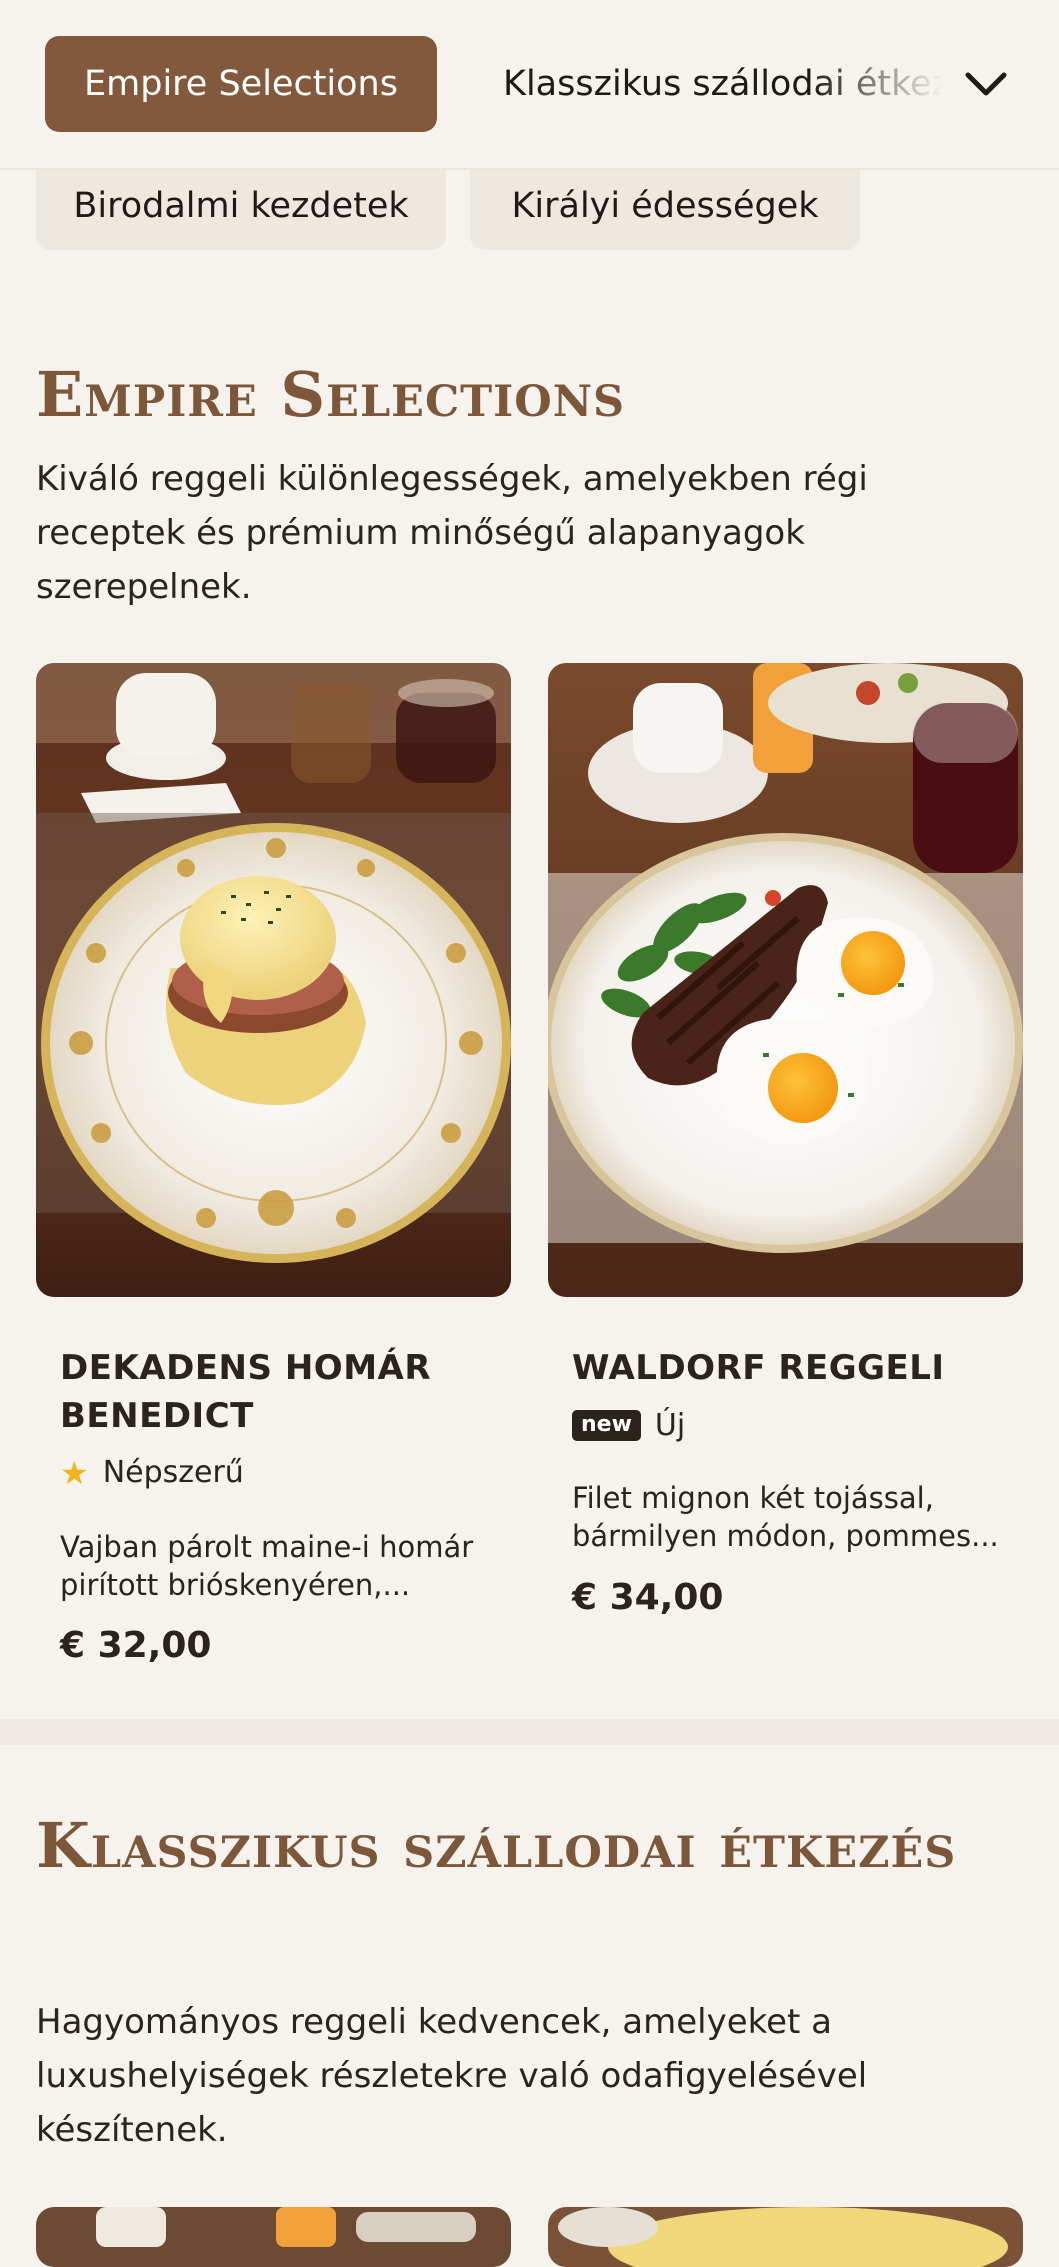  I want to click on section-title: Empire Selections, so click(331, 394).